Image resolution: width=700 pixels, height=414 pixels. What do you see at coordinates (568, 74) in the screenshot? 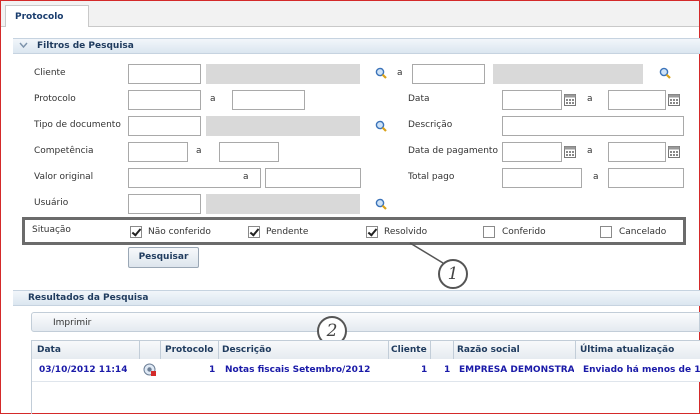
I see `cliente-name-to-readonly` at bounding box center [568, 74].